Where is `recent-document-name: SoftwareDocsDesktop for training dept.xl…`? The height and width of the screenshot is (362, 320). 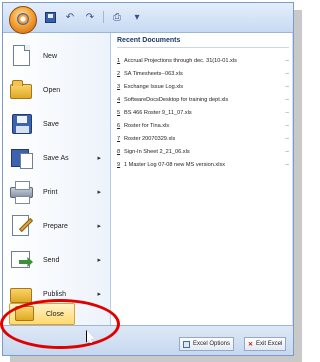 recent-document-name: SoftwareDocsDesktop for training dept.xl… is located at coordinates (176, 99).